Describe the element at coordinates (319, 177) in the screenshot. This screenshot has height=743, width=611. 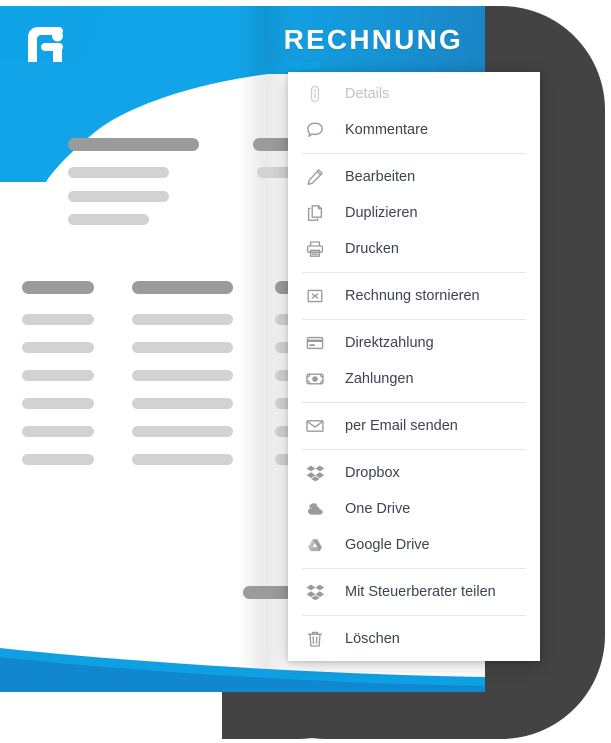
I see `pencil-icon` at that location.